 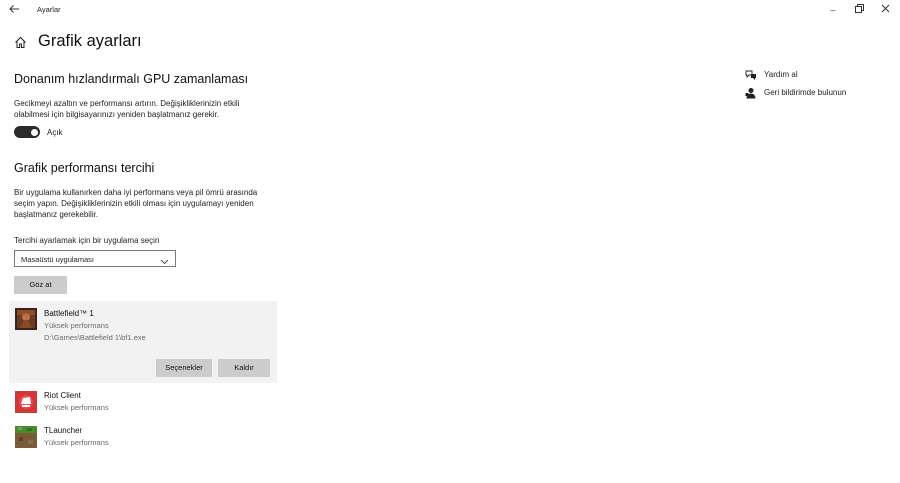 What do you see at coordinates (781, 74) in the screenshot?
I see `help-link: Yardım al` at bounding box center [781, 74].